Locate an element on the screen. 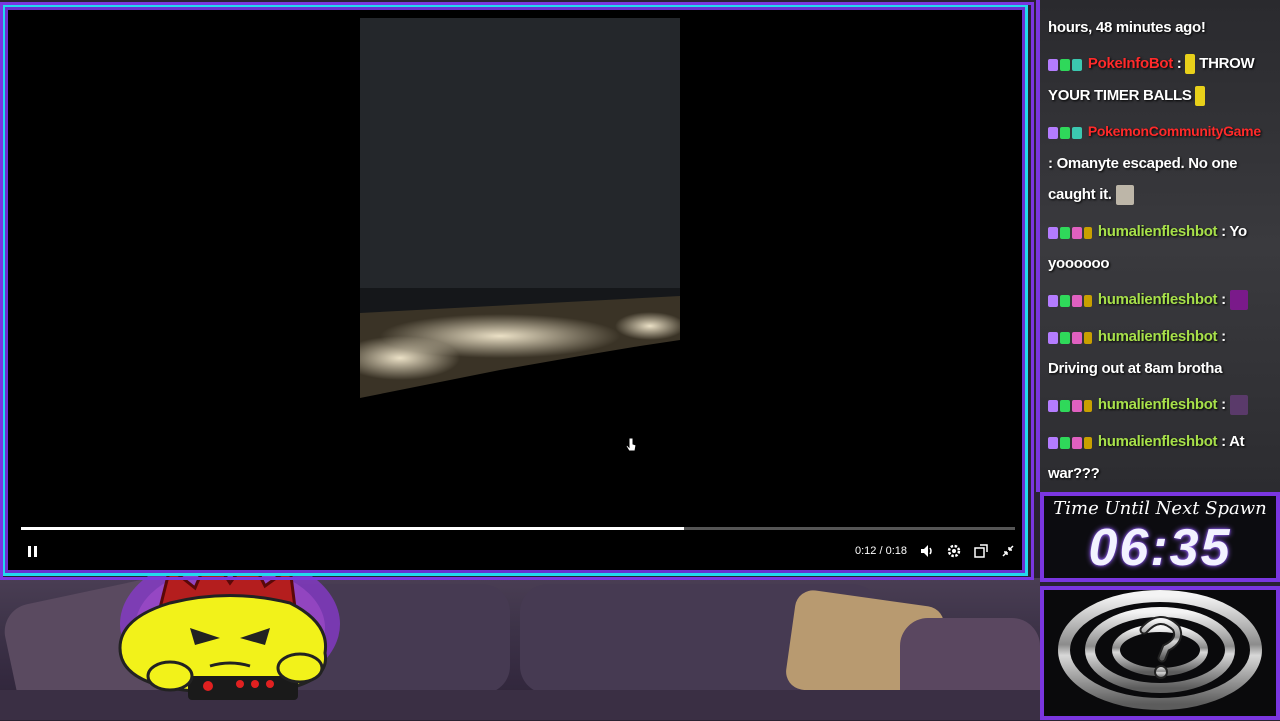 This screenshot has height=721, width=1280. chat-text: caught it. is located at coordinates (1080, 194).